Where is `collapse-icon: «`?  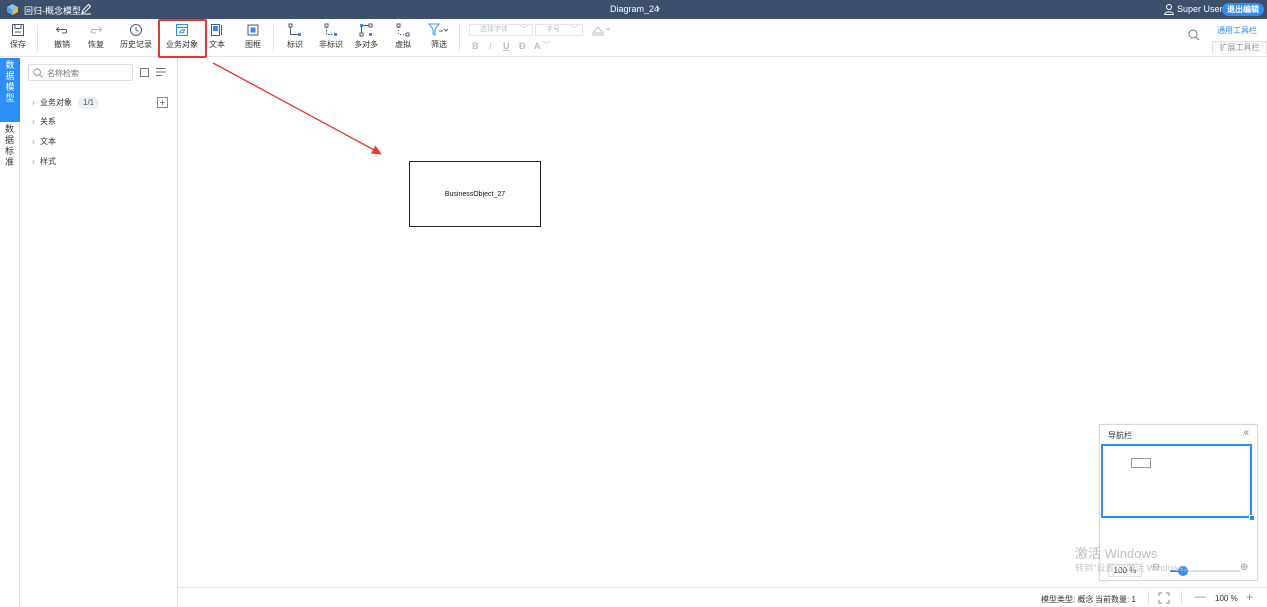 collapse-icon: « is located at coordinates (1246, 432).